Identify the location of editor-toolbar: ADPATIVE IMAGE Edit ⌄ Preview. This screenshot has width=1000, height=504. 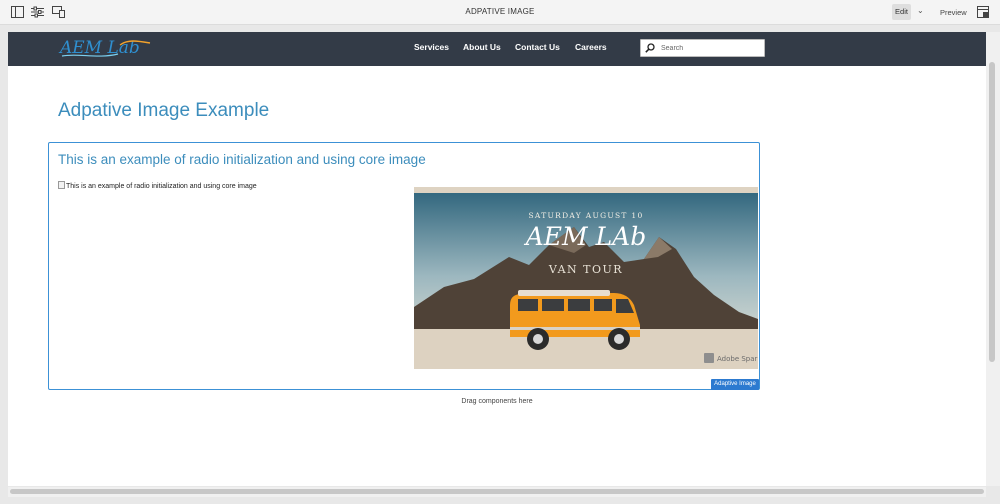
(500, 12).